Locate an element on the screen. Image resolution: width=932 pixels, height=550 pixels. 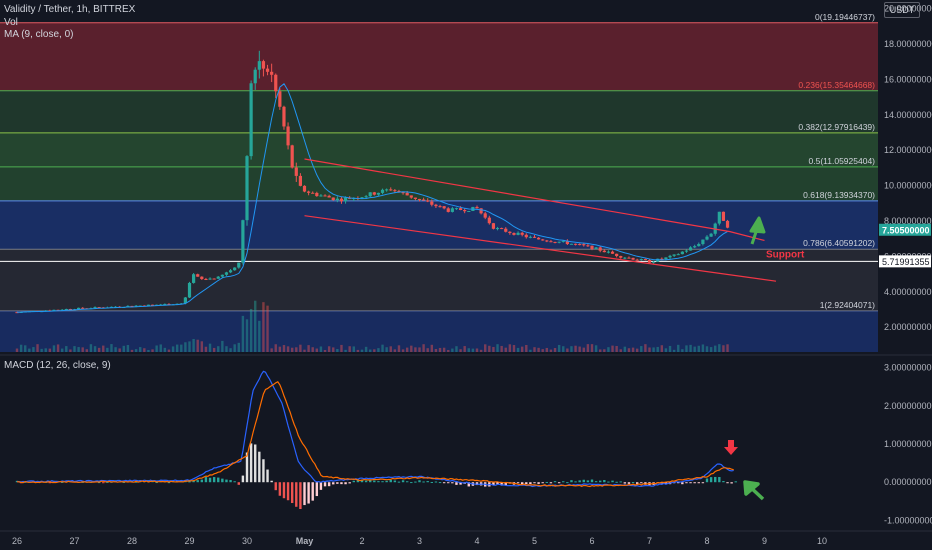
support-label: Support is located at coordinates (785, 254).